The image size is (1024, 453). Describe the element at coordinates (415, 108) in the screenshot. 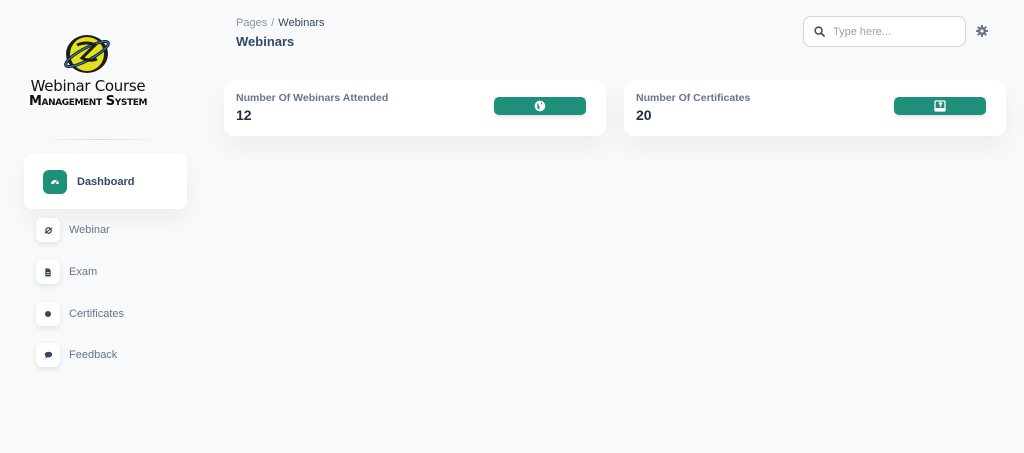

I see `webinars-attended-card: Number Of Webinars Attended 12` at that location.